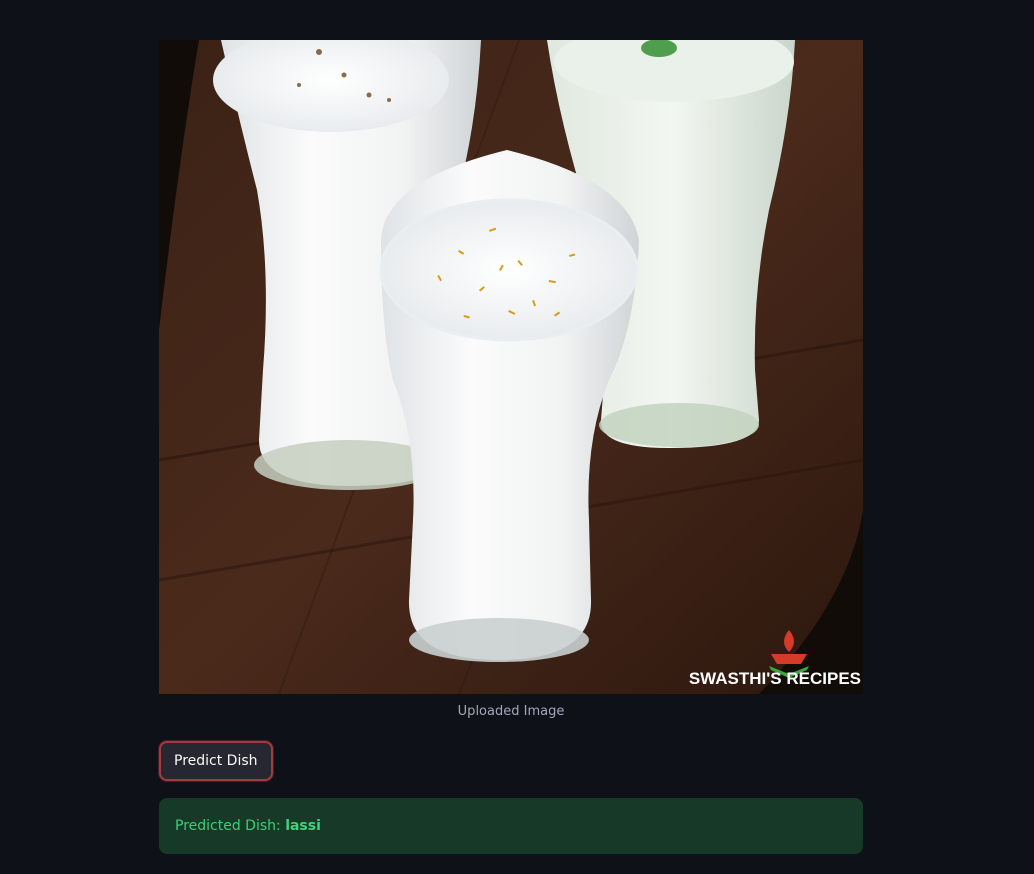 This screenshot has width=1034, height=874. Describe the element at coordinates (230, 826) in the screenshot. I see `prediction-label: Predicted Dish:` at that location.